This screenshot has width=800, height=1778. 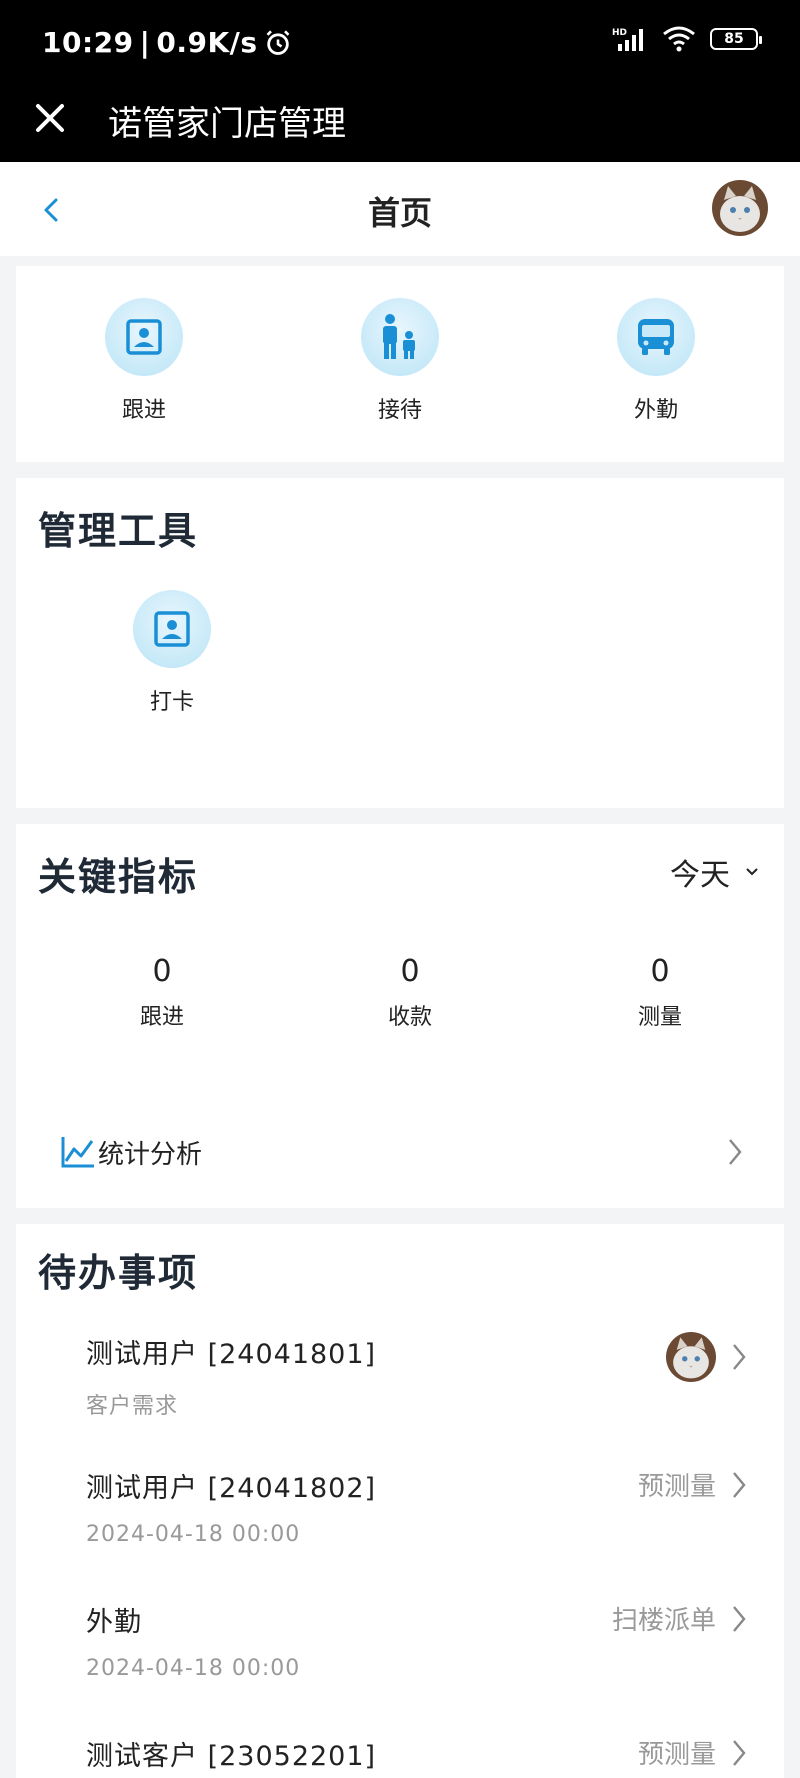 I want to click on todo-item: 测试用户 [24041802] 2024-04-18 00:00 预测量, so click(x=409, y=1521).